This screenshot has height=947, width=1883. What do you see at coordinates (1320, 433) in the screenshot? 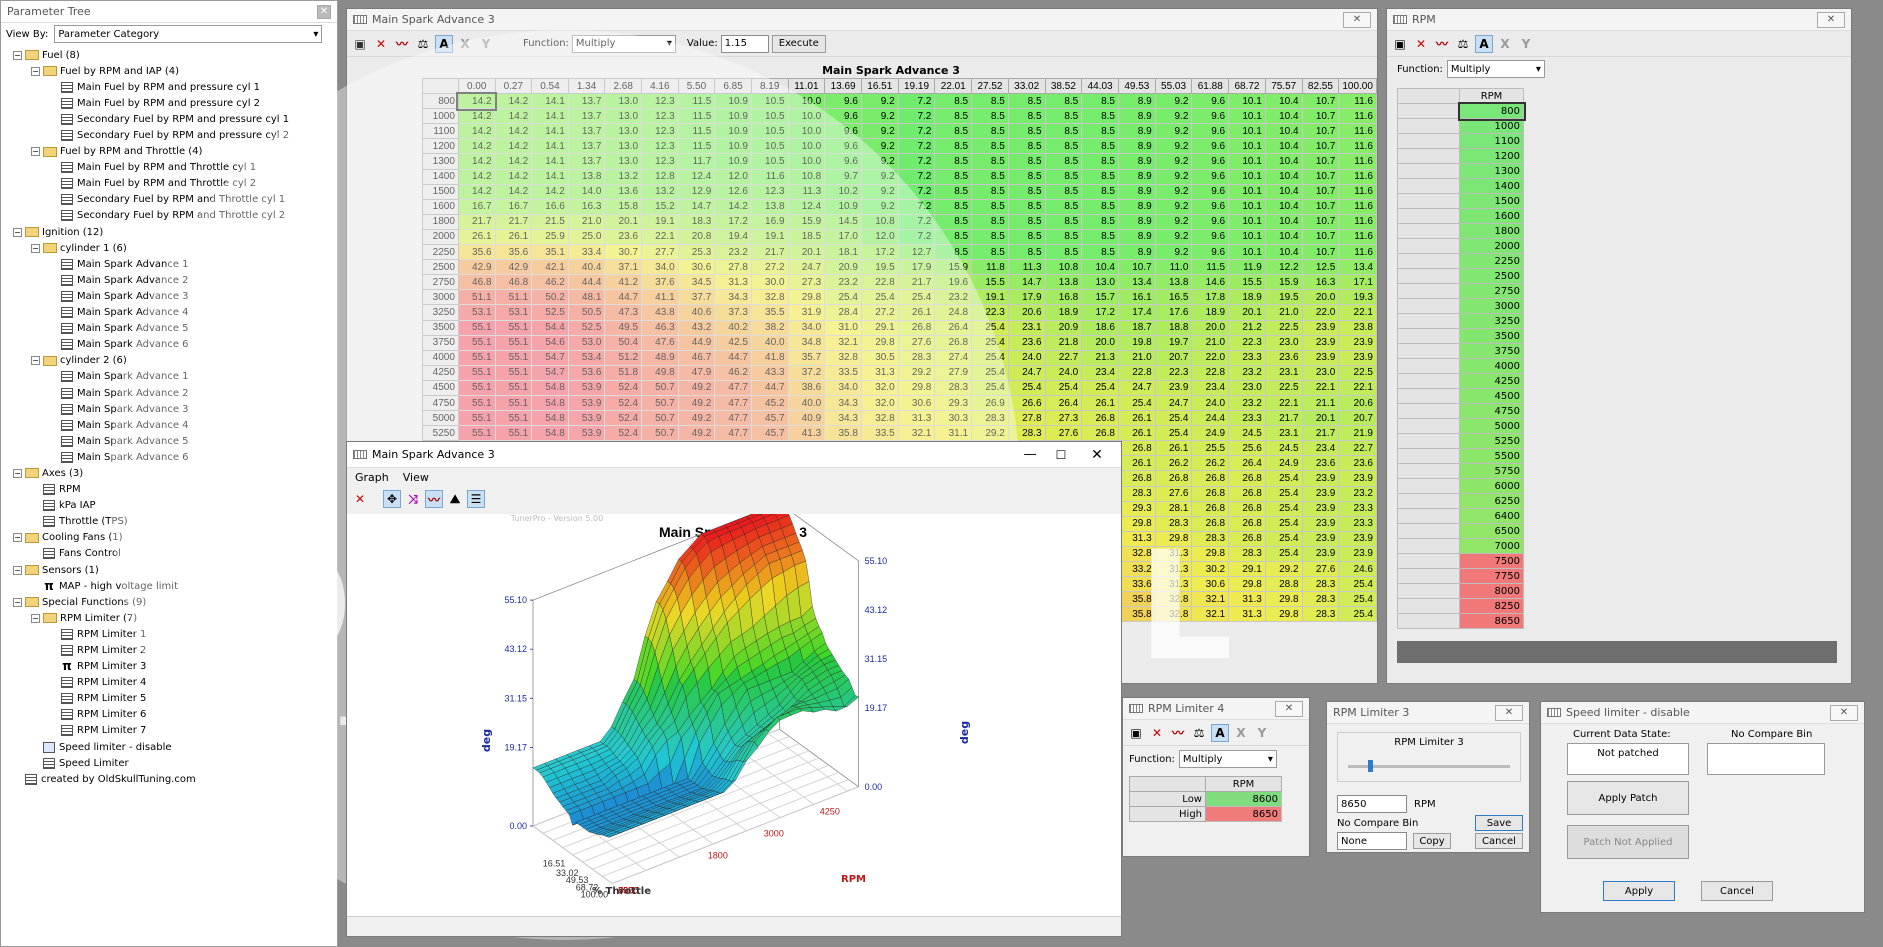
I see `grid-cell: 21.7` at bounding box center [1320, 433].